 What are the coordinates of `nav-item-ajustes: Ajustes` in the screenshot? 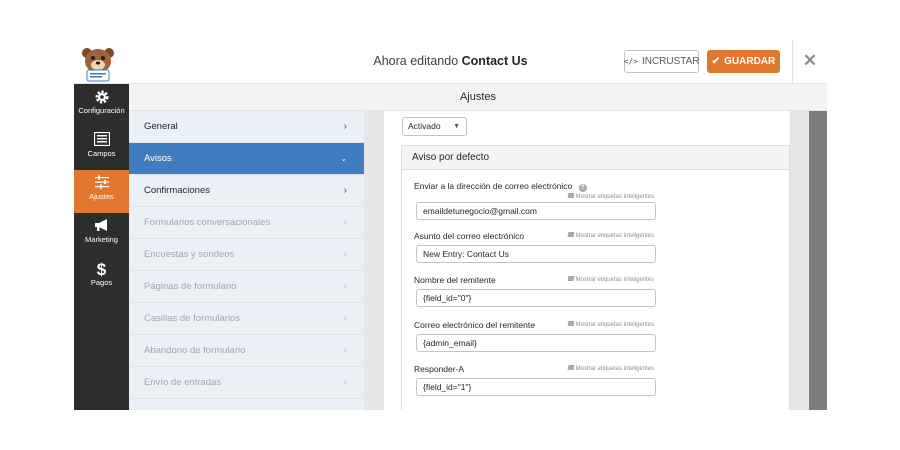 It's located at (101, 191).